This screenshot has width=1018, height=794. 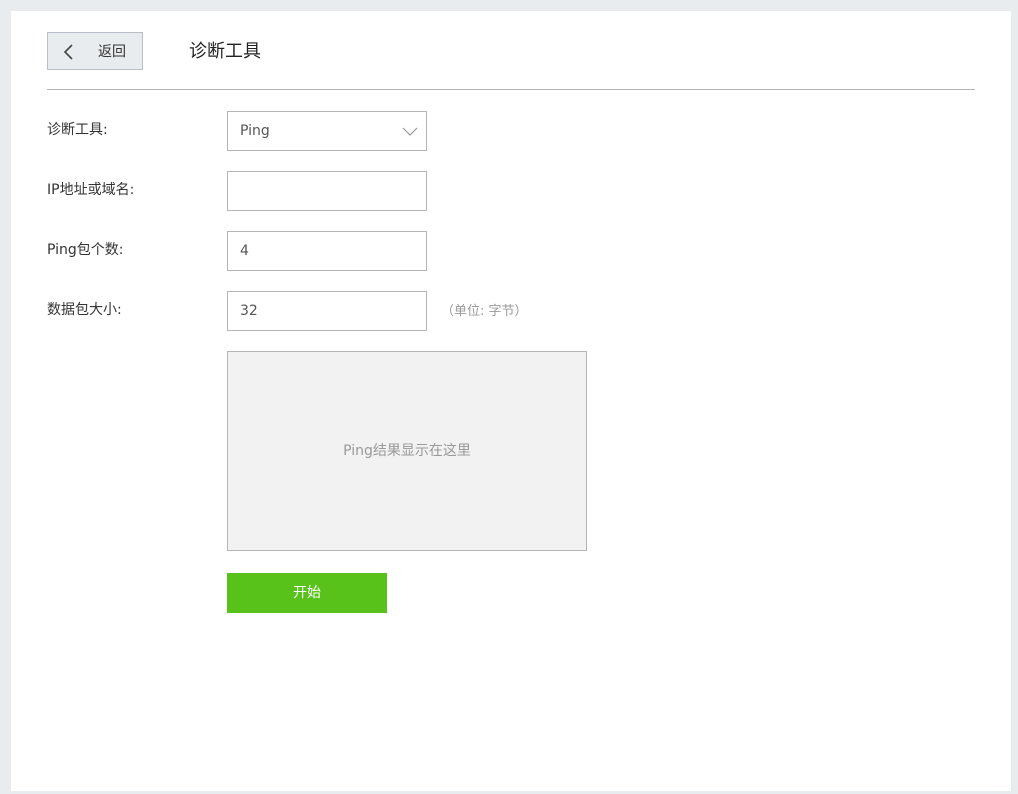 What do you see at coordinates (95, 51) in the screenshot?
I see `back-button: 返回` at bounding box center [95, 51].